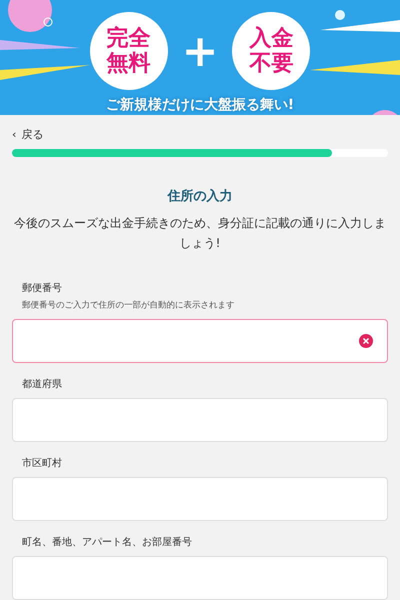  I want to click on field-label: 町名、番地、アパート名、お部屋番号, so click(107, 542).